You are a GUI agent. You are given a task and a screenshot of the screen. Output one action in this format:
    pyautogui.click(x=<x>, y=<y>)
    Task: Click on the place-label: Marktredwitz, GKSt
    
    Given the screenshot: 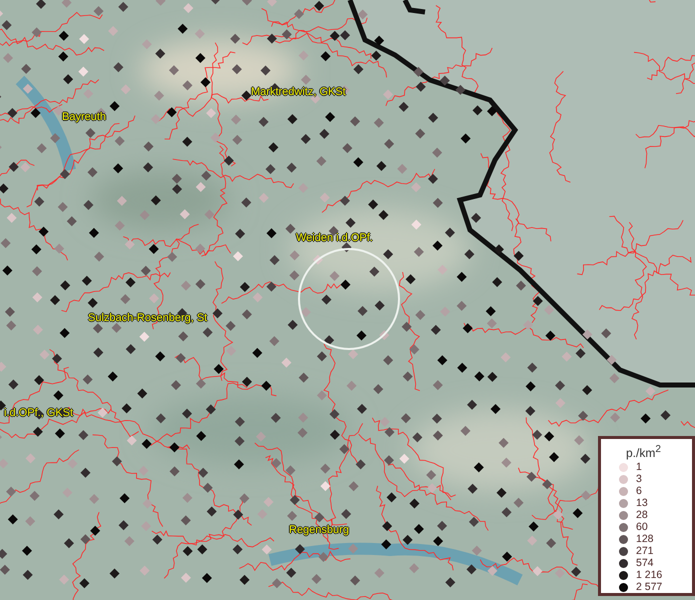 What is the action you would take?
    pyautogui.click(x=298, y=92)
    